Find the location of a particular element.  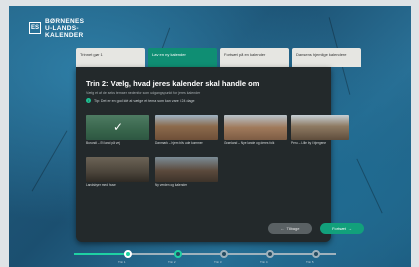

app-logo: ES BØRNENES U-LANDS- KALENDER is located at coordinates (76, 28).